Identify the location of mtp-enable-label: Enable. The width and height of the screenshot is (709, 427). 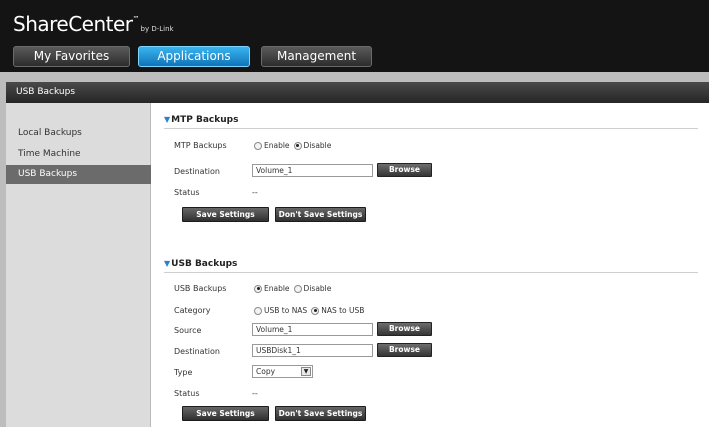
(277, 145).